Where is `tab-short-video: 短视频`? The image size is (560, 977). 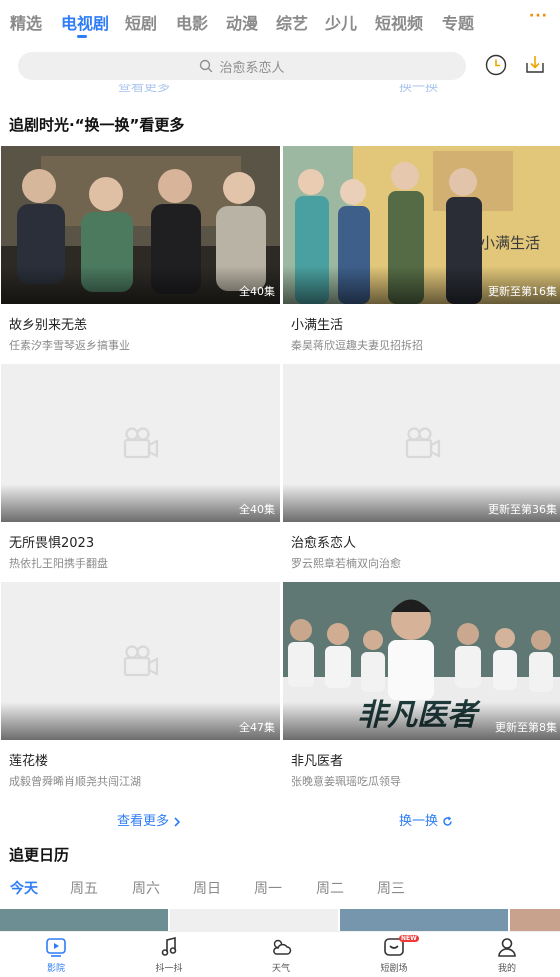 tab-short-video: 短视频 is located at coordinates (399, 22).